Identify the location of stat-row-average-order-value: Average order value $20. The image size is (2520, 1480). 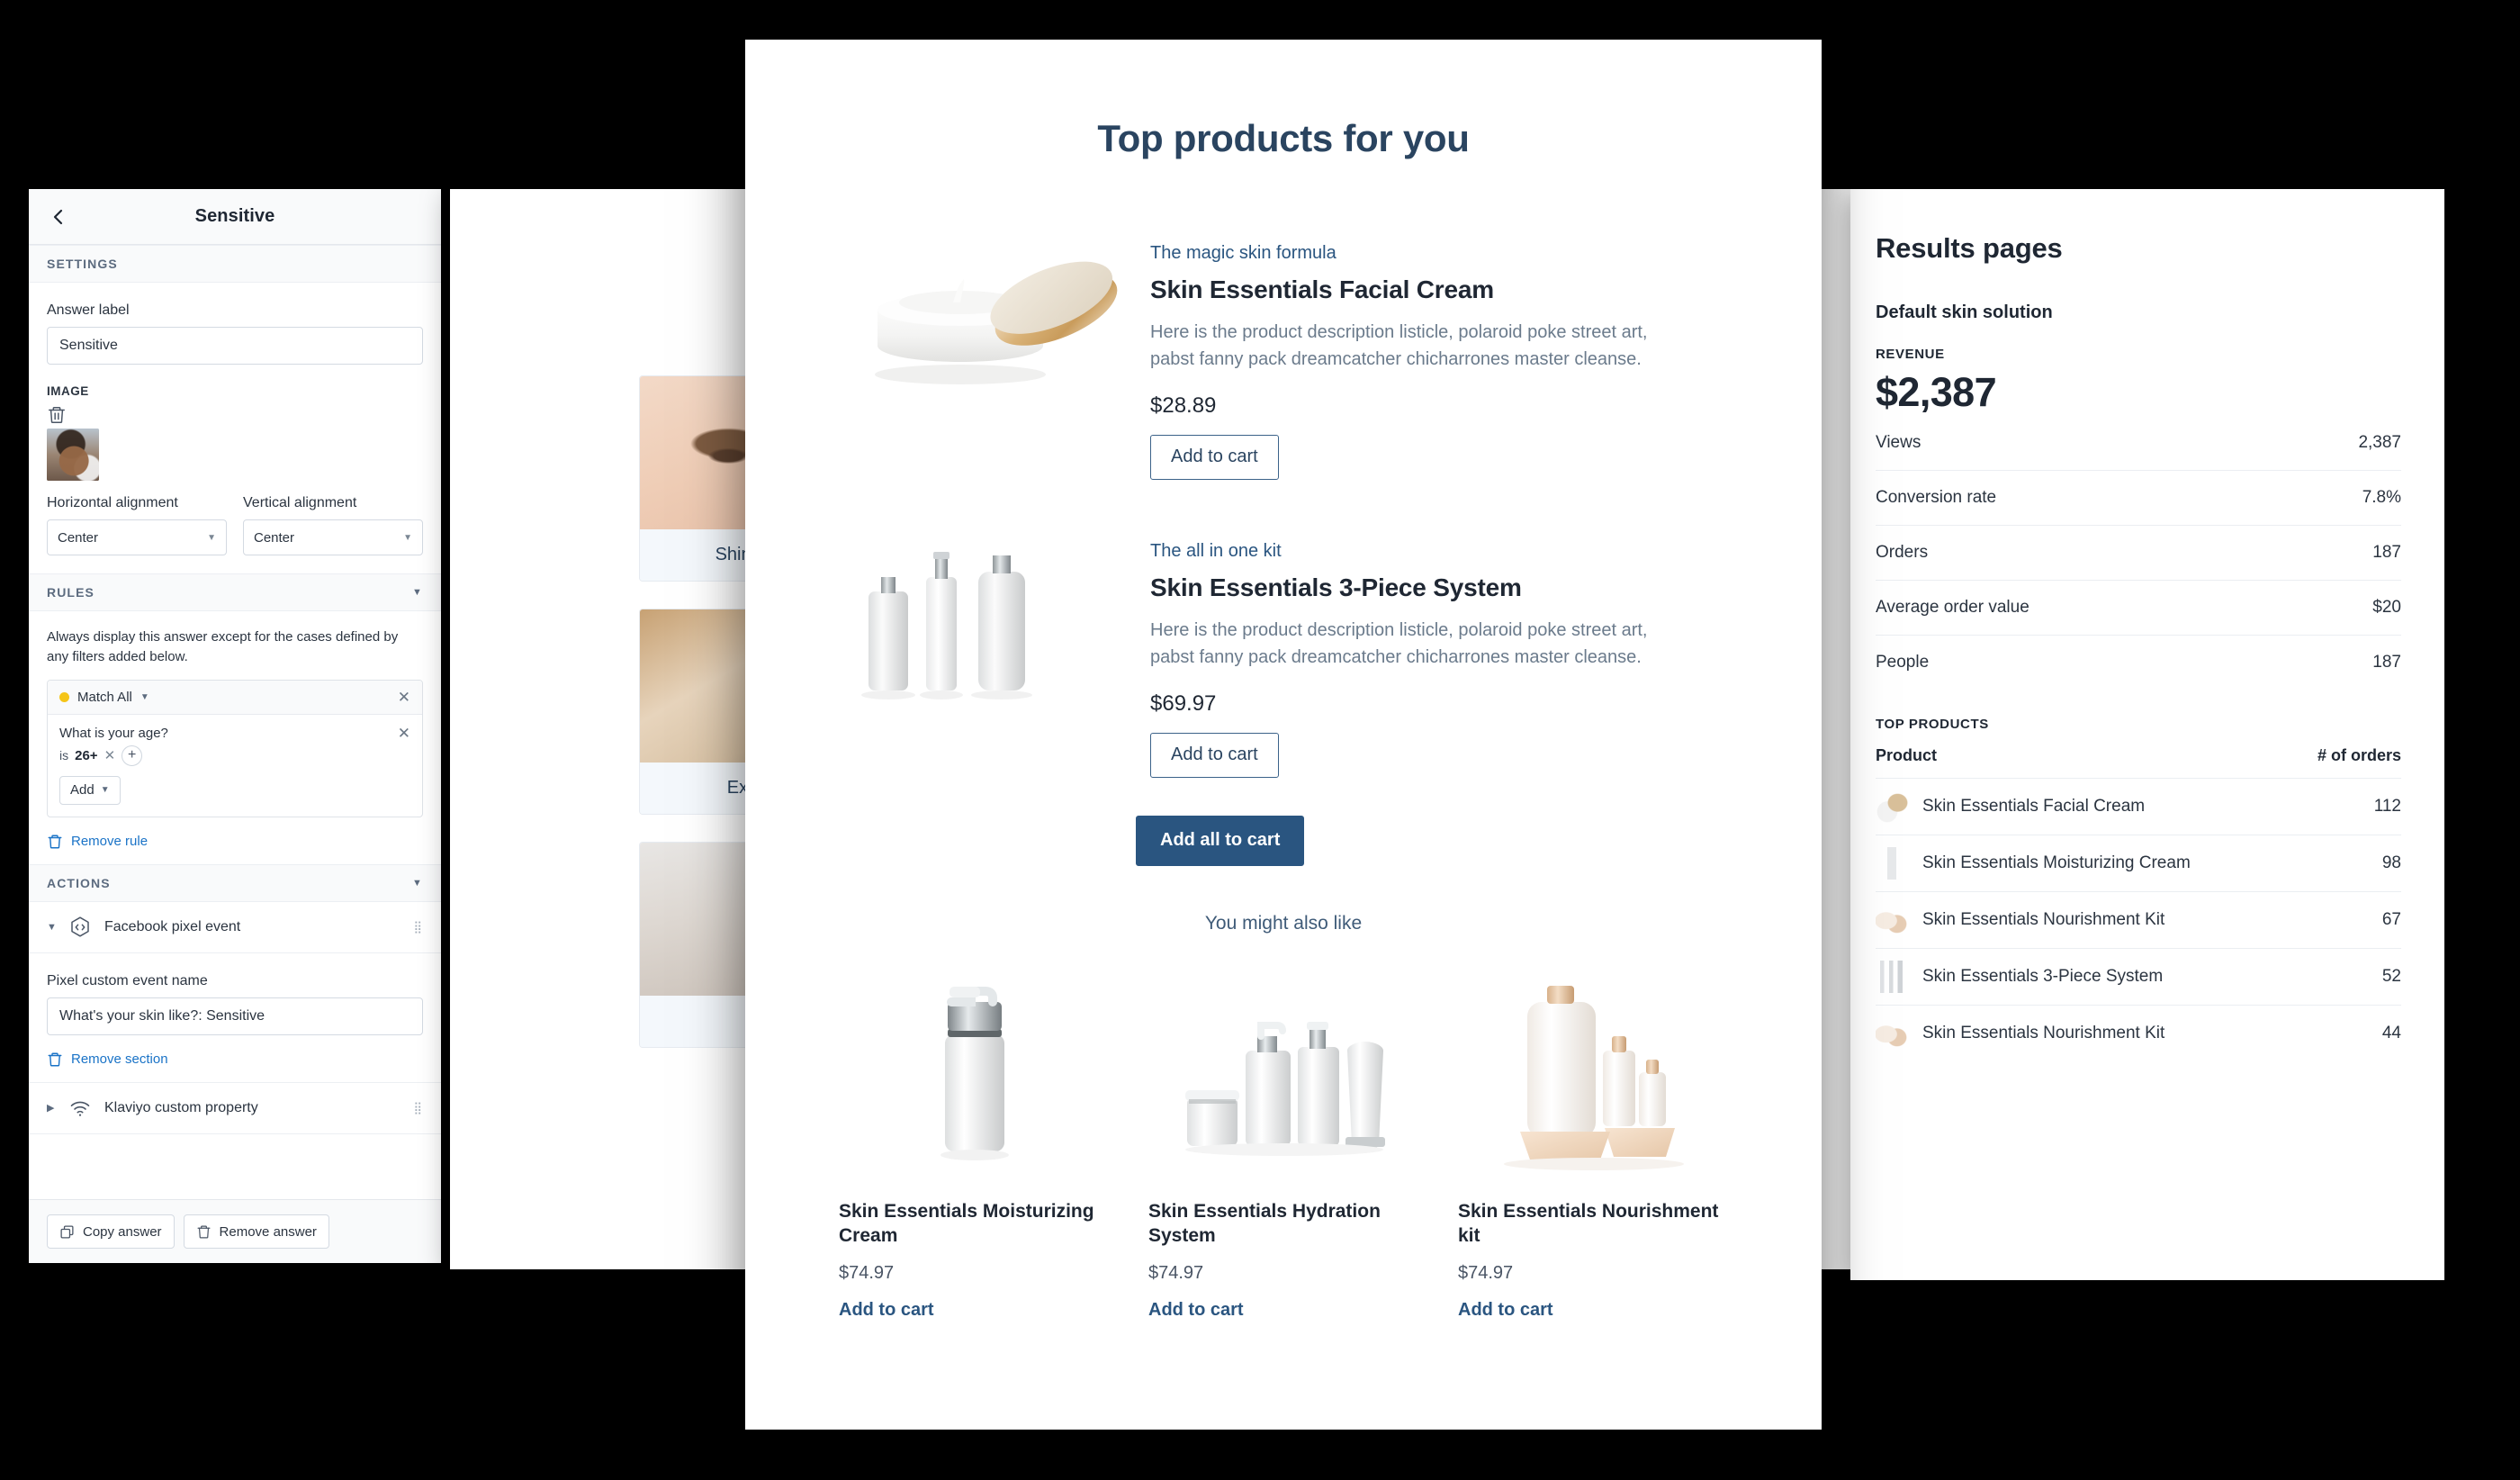
(2139, 608).